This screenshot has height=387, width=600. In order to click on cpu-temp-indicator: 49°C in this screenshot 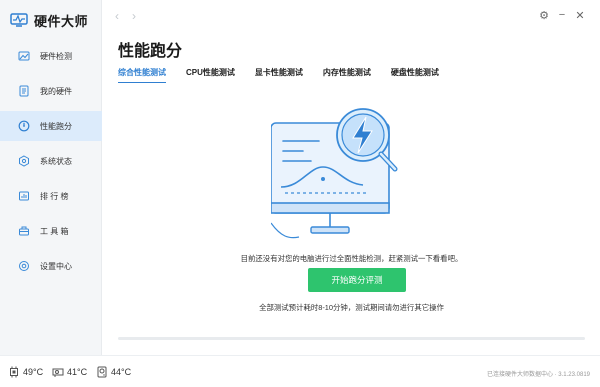, I will do `click(25, 372)`.